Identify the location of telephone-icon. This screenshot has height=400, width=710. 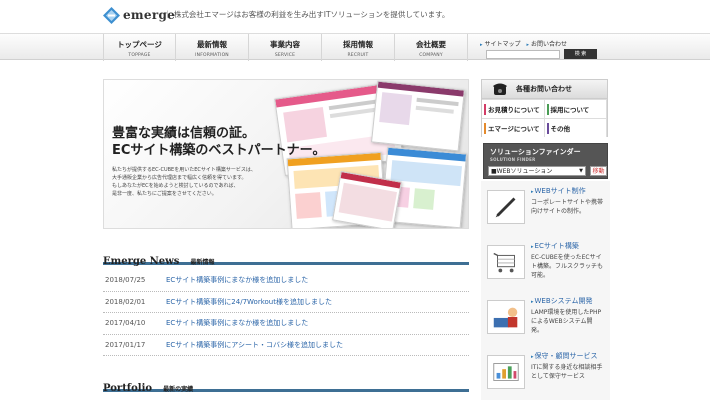
(500, 89).